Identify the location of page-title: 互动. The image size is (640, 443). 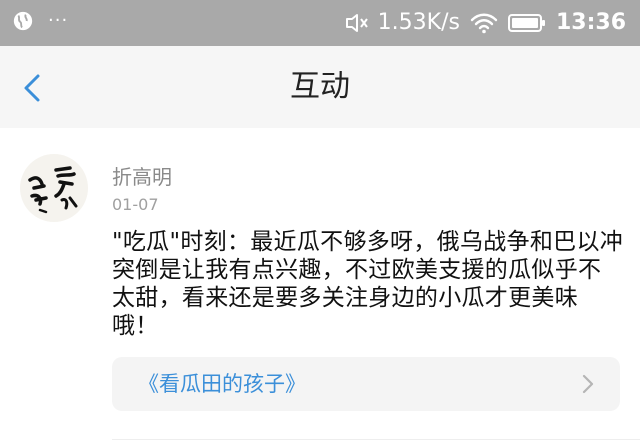
(320, 86).